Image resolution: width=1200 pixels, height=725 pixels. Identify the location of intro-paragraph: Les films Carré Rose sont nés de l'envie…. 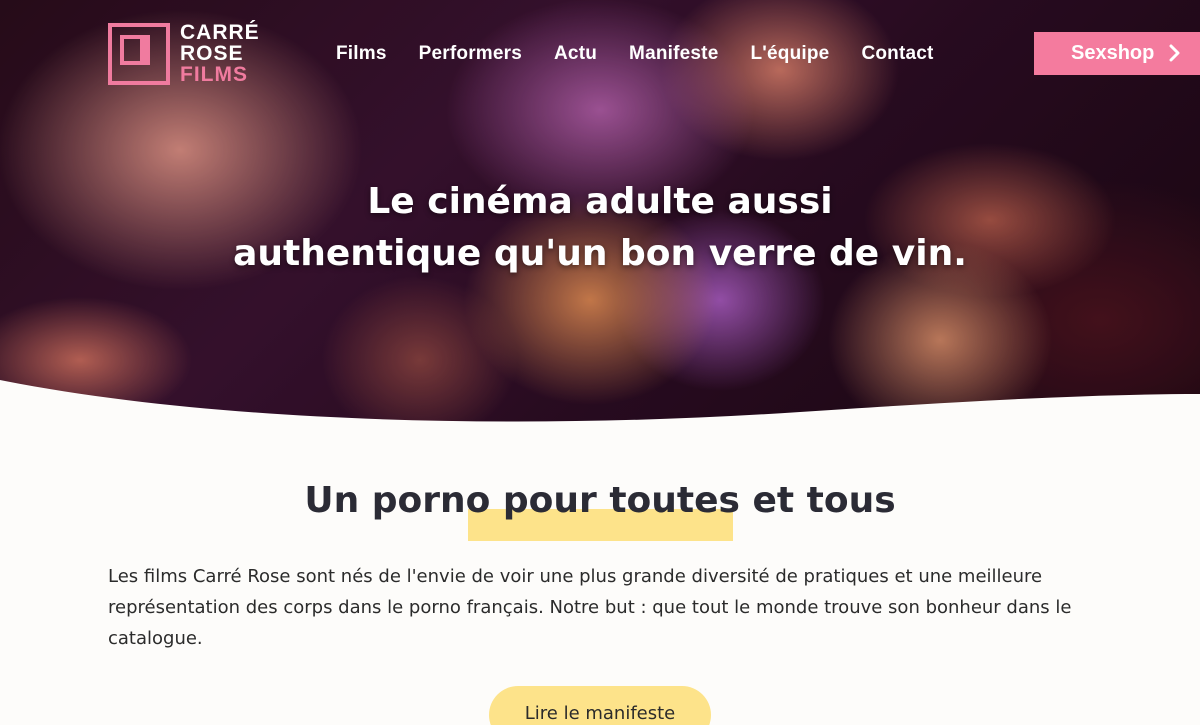
(590, 607).